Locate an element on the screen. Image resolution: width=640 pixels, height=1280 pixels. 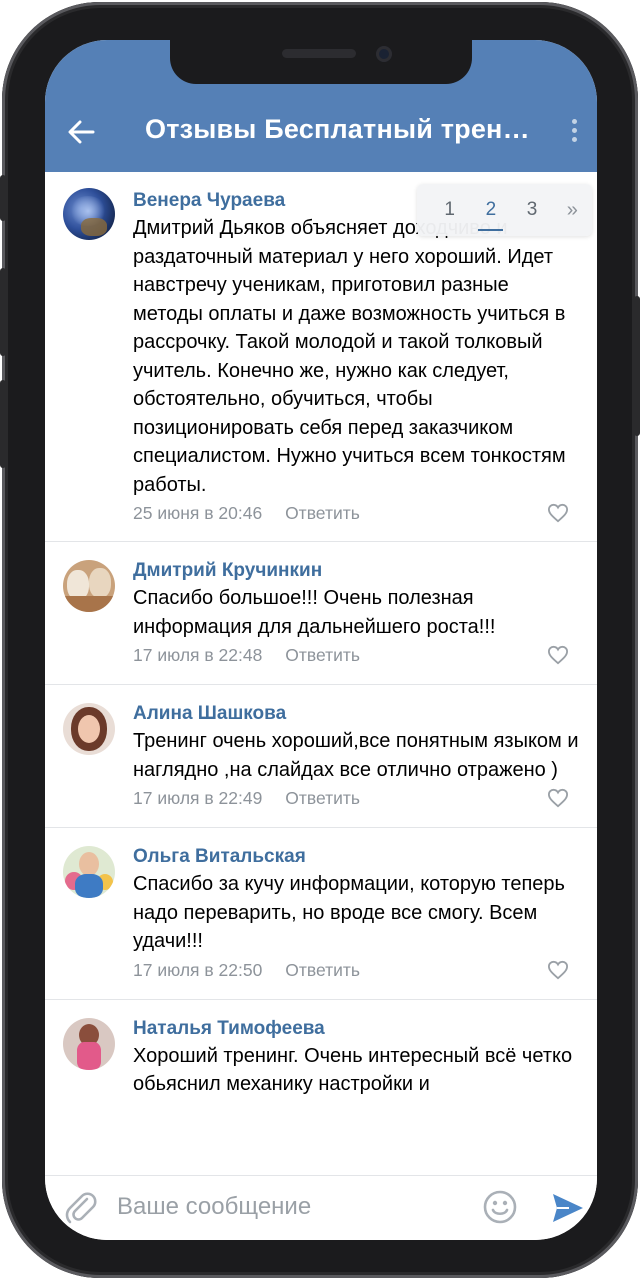
send-icon is located at coordinates (568, 1208).